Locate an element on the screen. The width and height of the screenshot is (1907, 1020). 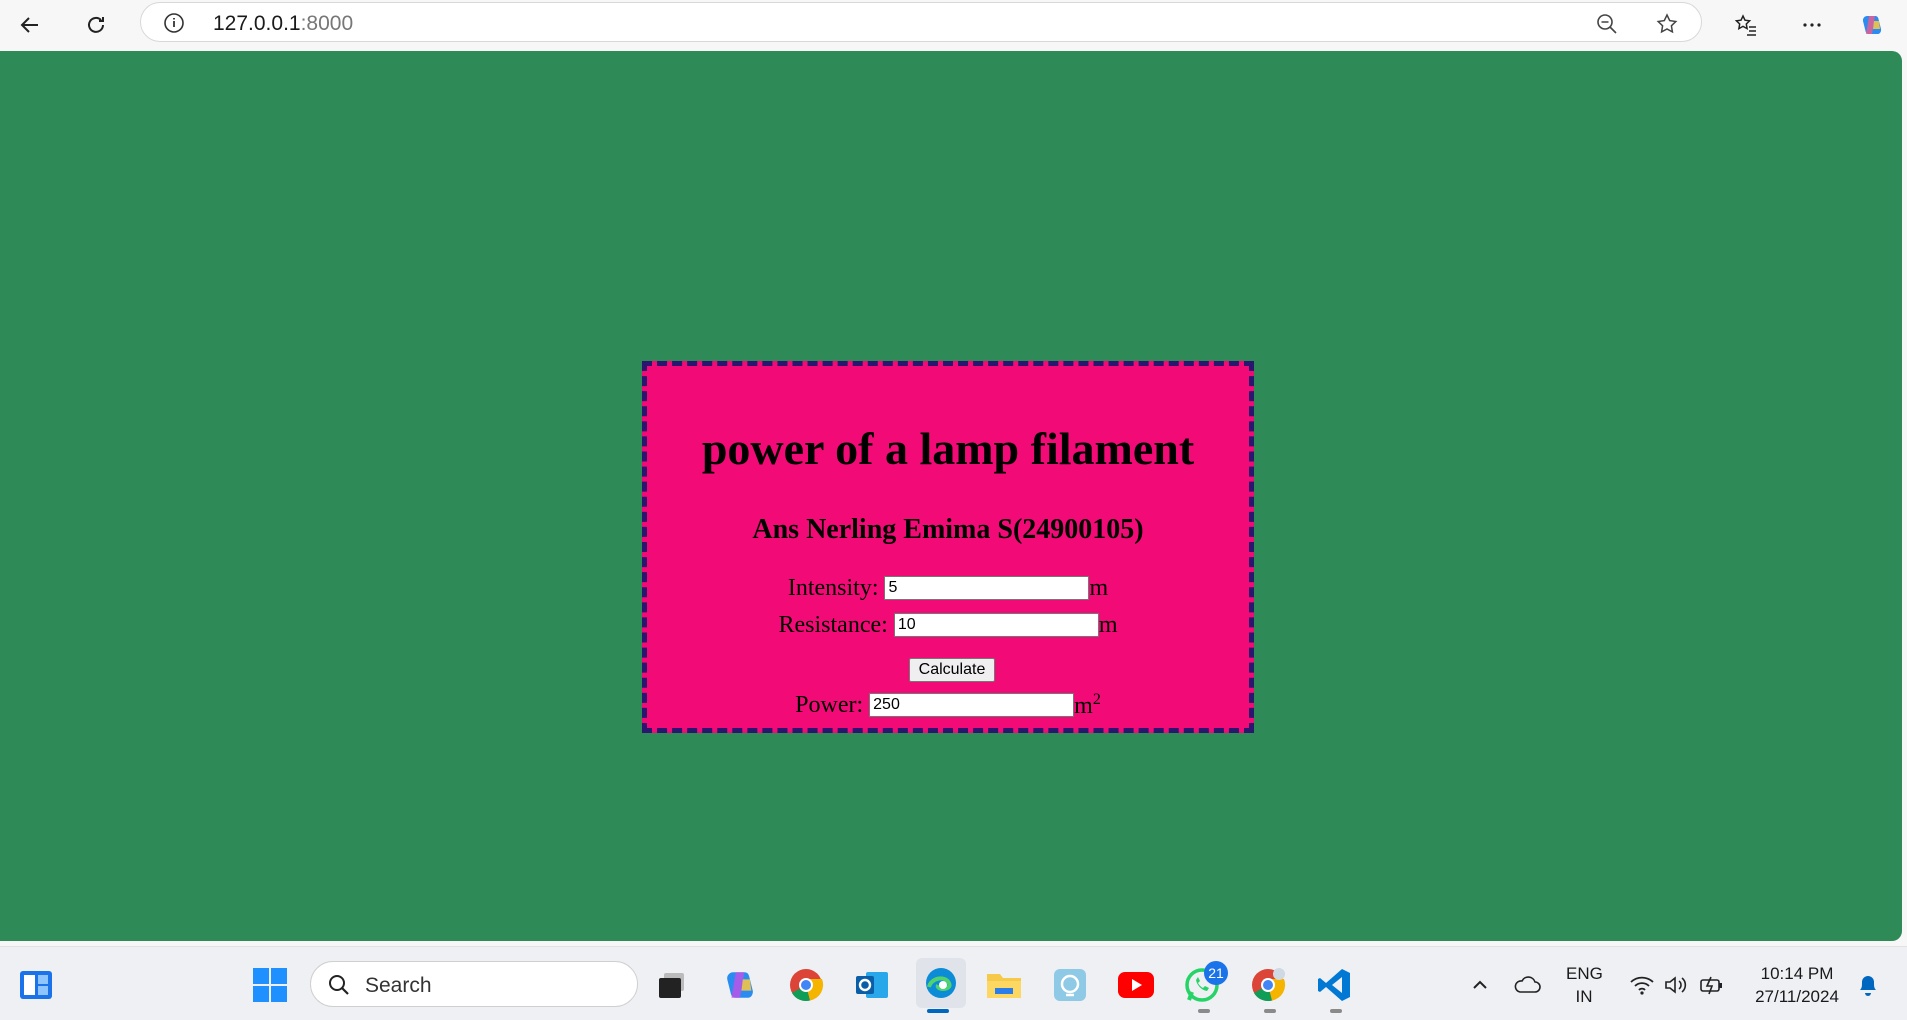
resistance-input is located at coordinates (996, 625).